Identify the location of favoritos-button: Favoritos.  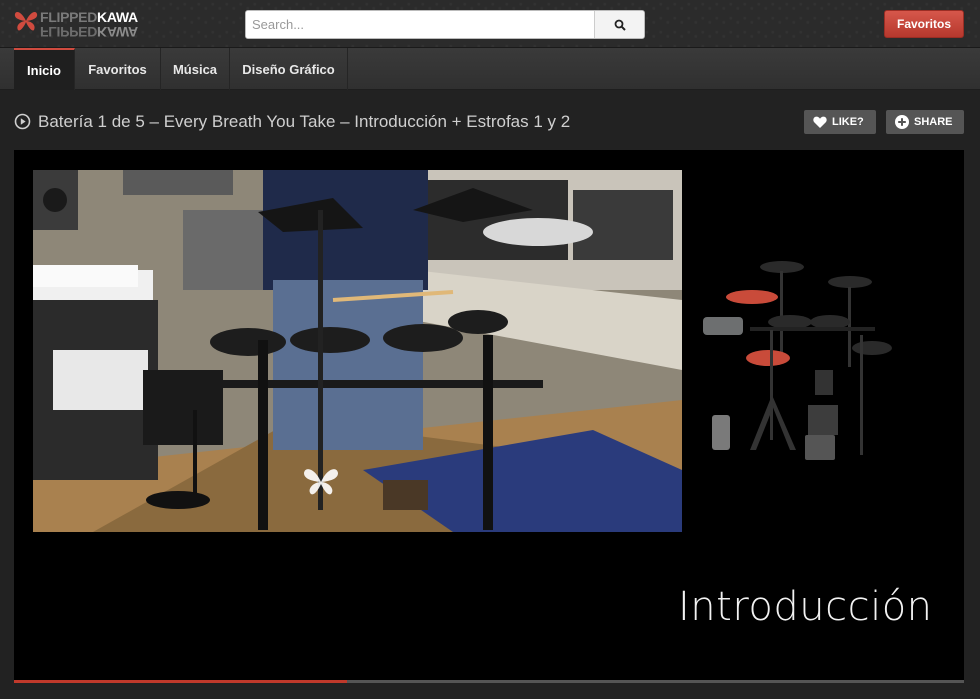
(924, 24).